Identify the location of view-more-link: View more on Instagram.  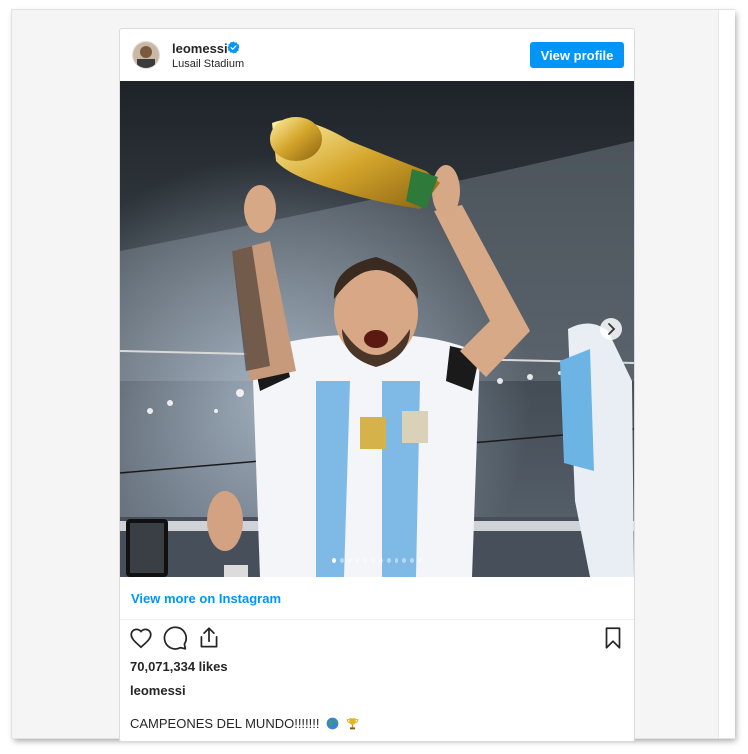
(206, 598).